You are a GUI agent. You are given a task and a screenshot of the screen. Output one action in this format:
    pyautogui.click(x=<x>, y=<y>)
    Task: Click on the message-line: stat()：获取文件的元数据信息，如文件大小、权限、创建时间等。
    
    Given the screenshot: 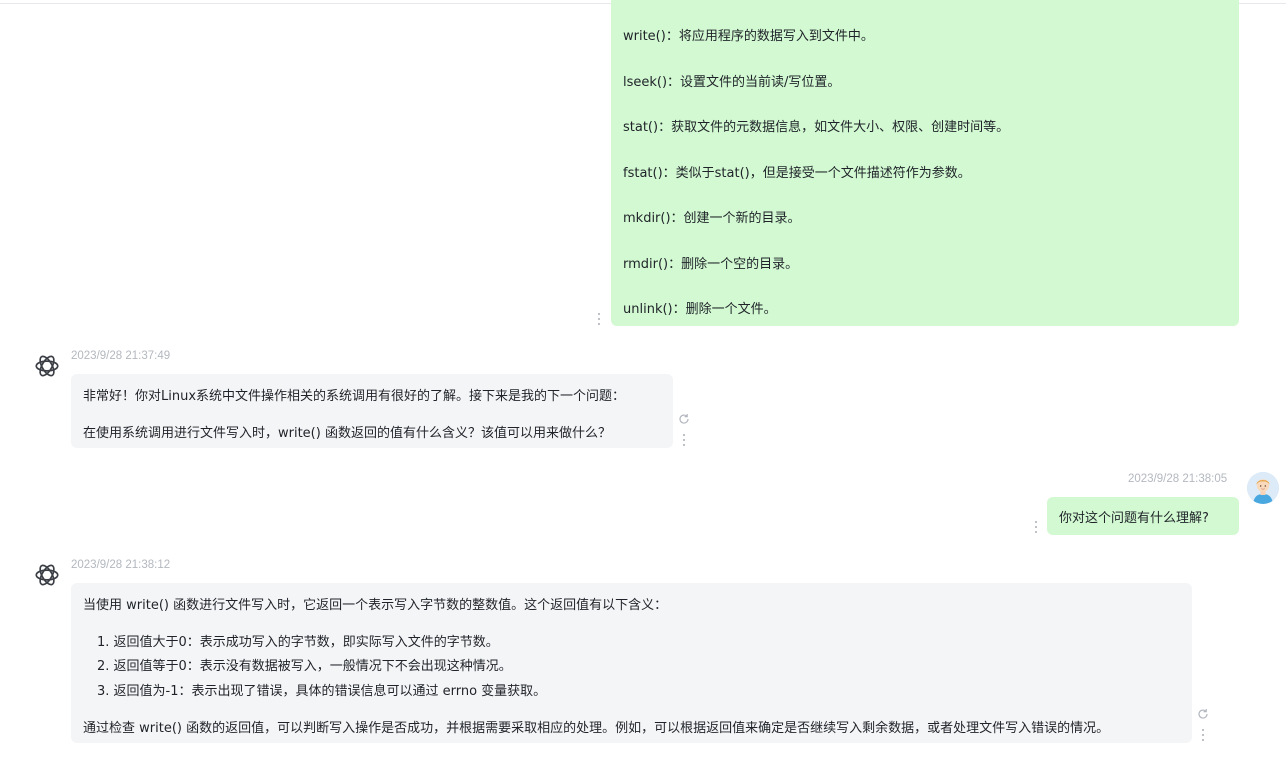 What is the action you would take?
    pyautogui.click(x=816, y=127)
    